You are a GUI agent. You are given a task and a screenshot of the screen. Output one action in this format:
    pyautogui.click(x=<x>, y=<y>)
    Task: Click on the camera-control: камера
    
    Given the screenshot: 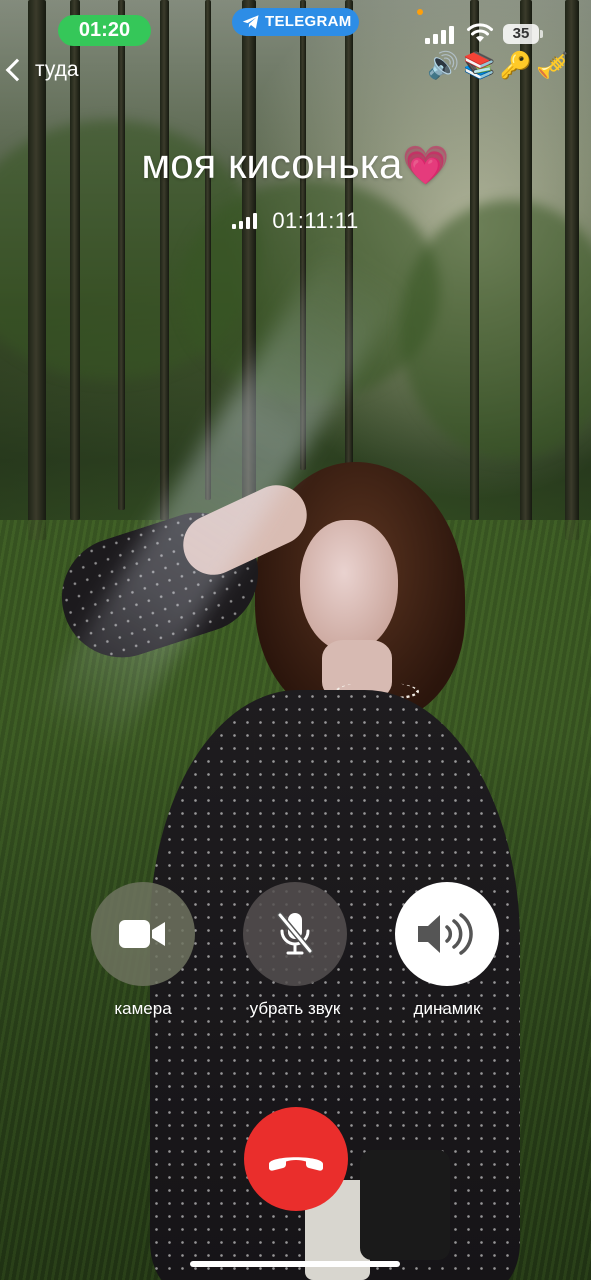 What is the action you would take?
    pyautogui.click(x=143, y=950)
    